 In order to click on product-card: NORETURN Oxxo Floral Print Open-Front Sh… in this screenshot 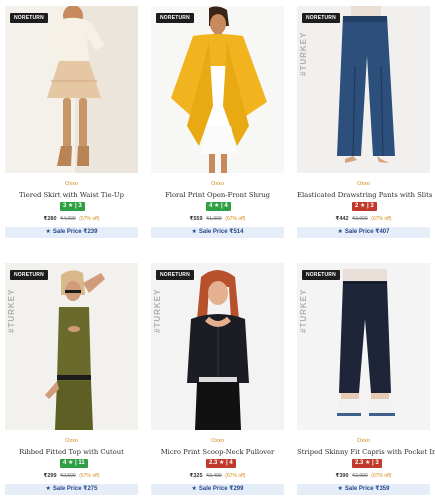, I will do `click(217, 122)`.